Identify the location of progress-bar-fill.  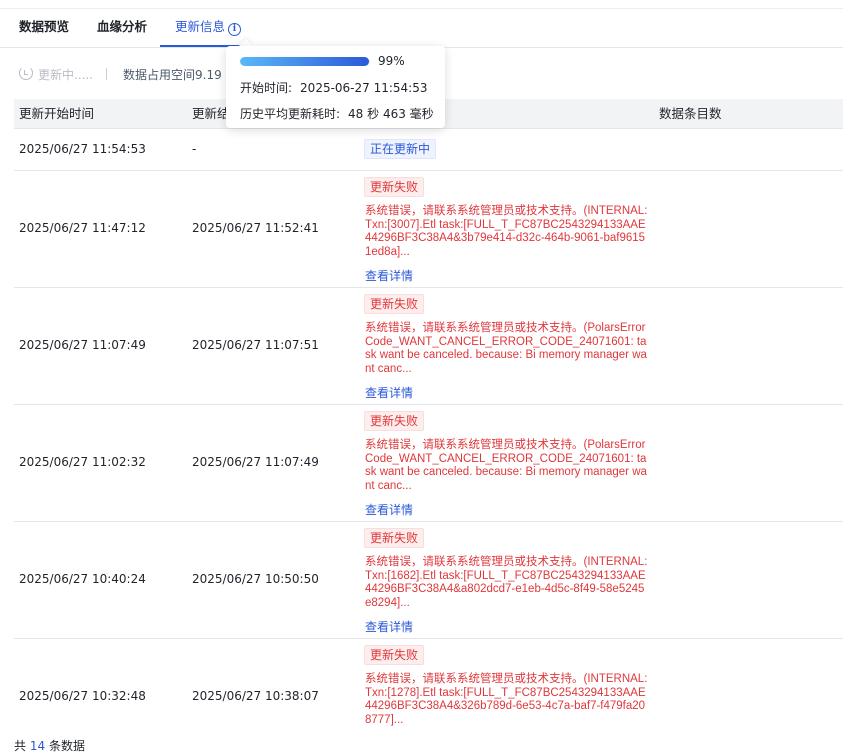
(304, 61).